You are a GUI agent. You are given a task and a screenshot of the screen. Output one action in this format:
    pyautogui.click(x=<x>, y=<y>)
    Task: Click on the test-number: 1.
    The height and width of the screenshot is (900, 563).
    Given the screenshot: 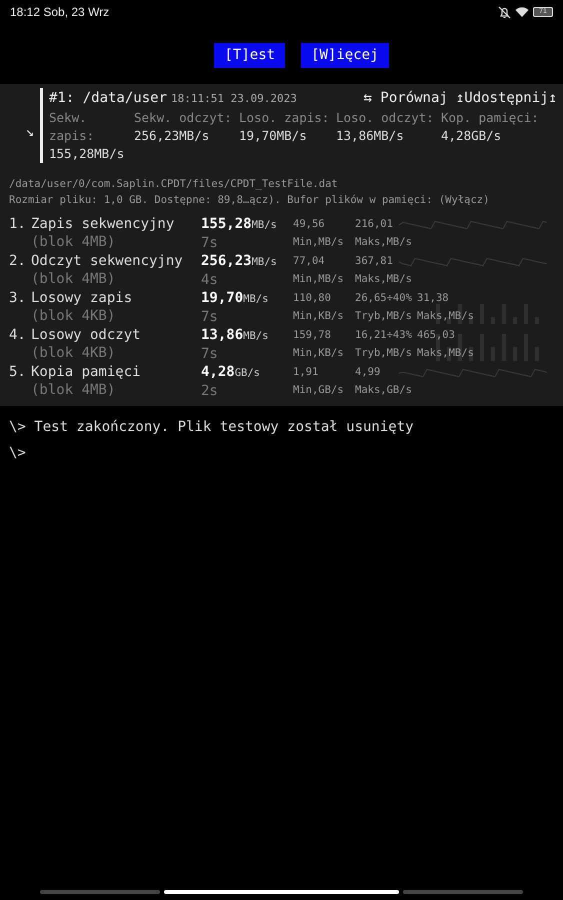 What is the action you would take?
    pyautogui.click(x=18, y=224)
    